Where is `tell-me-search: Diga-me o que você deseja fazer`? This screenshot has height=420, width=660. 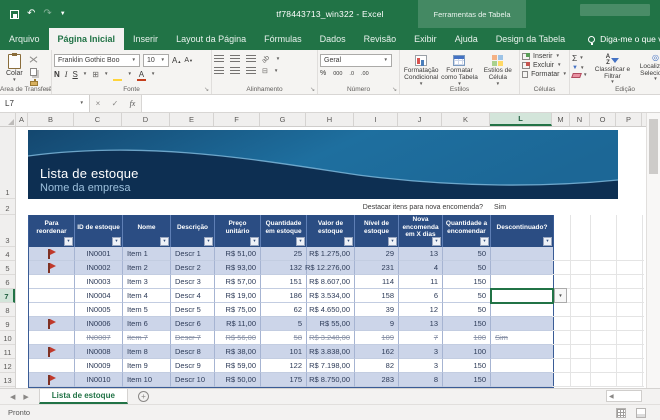
tell-me-search: Diga-me o que você deseja fazer is located at coordinates (624, 39).